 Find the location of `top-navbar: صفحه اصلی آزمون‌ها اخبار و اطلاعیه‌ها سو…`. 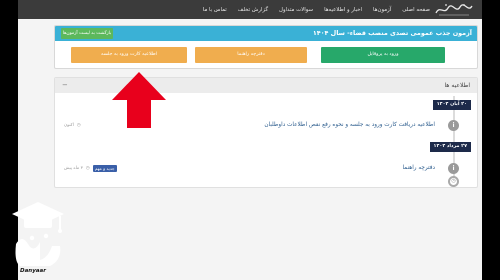

top-navbar: صفحه اصلی آزمون‌ها اخبار و اطلاعیه‌ها سو… is located at coordinates (250, 9).